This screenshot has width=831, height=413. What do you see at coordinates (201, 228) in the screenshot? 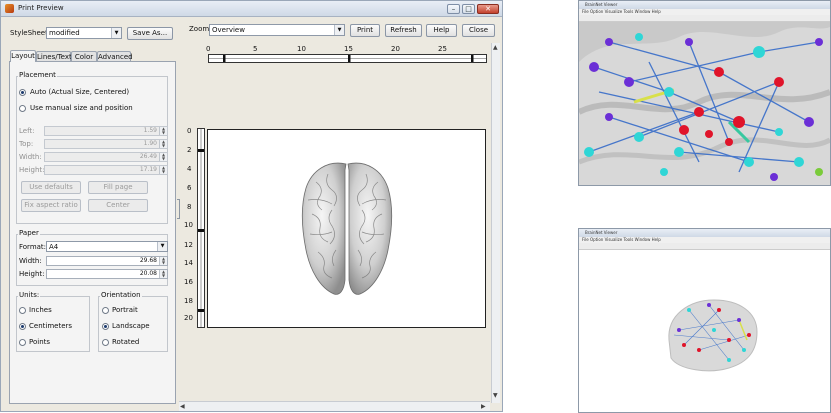
I see `vertical-ruler` at bounding box center [201, 228].